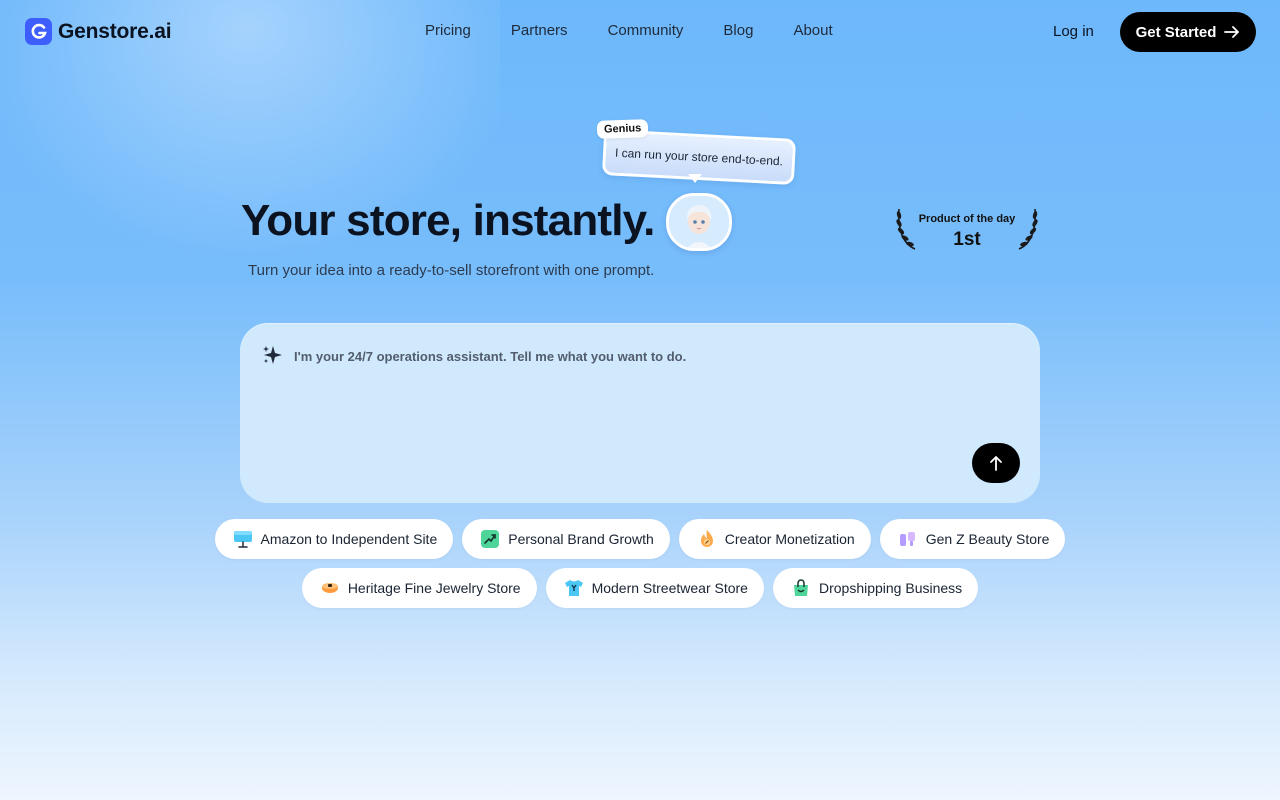 The height and width of the screenshot is (800, 1280). What do you see at coordinates (707, 539) in the screenshot?
I see `flame-coin-icon` at bounding box center [707, 539].